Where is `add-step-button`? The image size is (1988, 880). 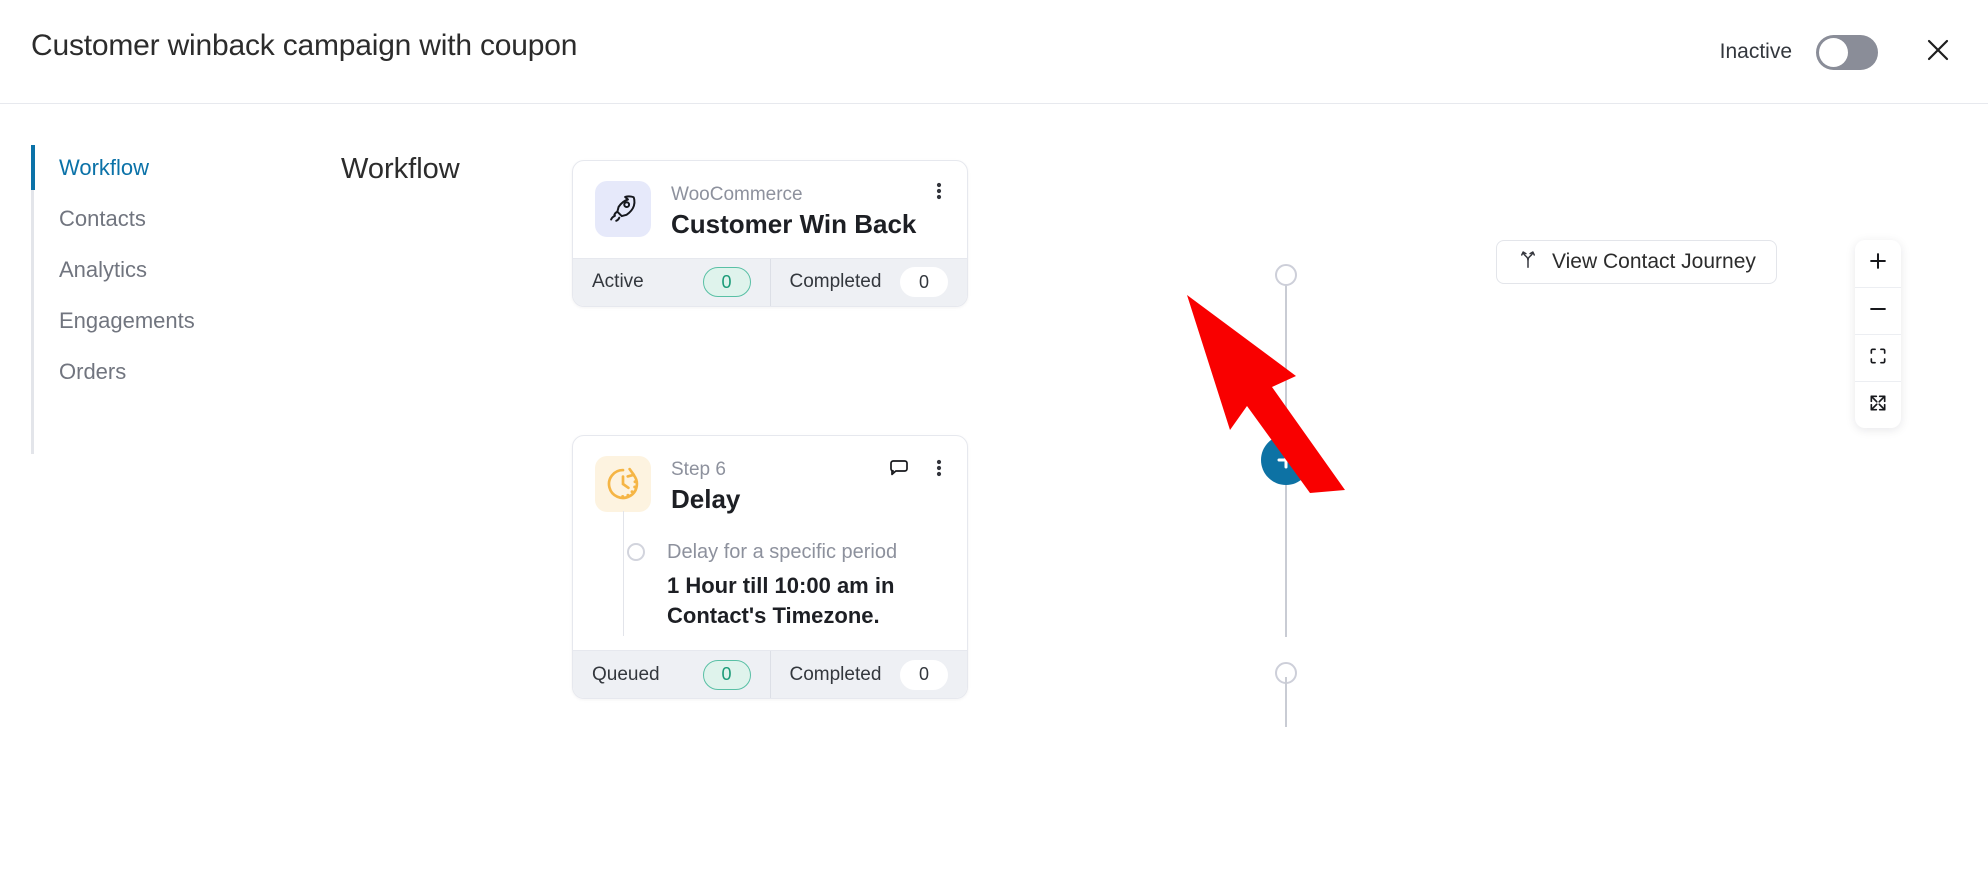 add-step-button is located at coordinates (1286, 460).